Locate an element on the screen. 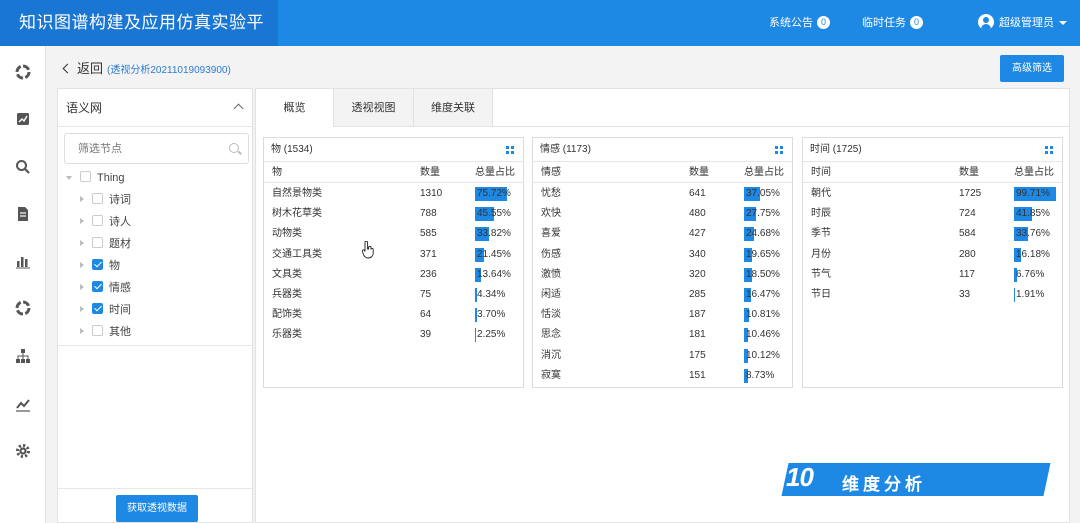  column-header: 数量 is located at coordinates (699, 172).